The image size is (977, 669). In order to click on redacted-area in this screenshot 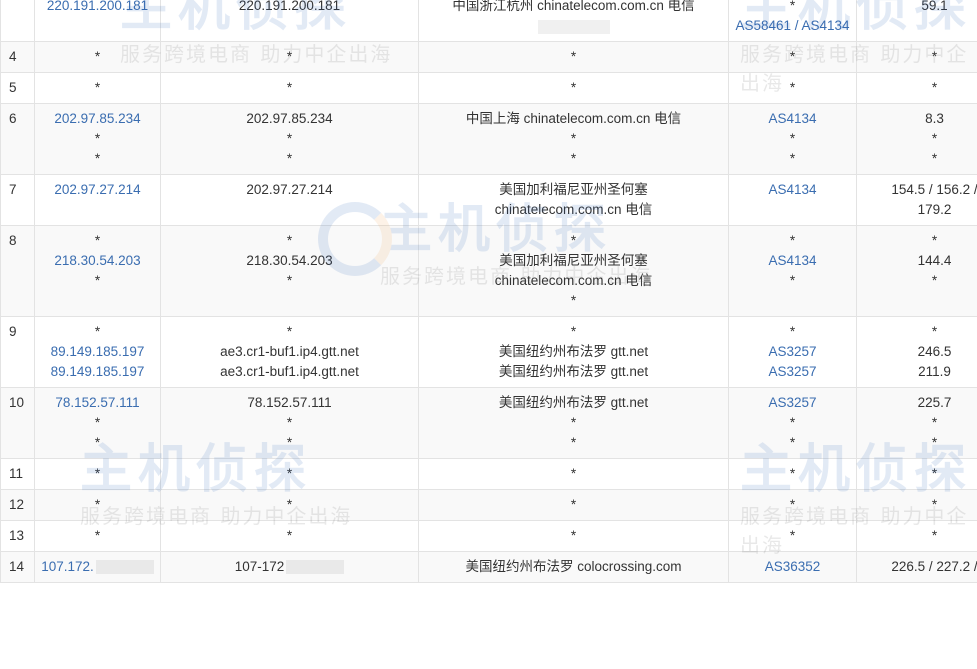, I will do `click(124, 567)`.